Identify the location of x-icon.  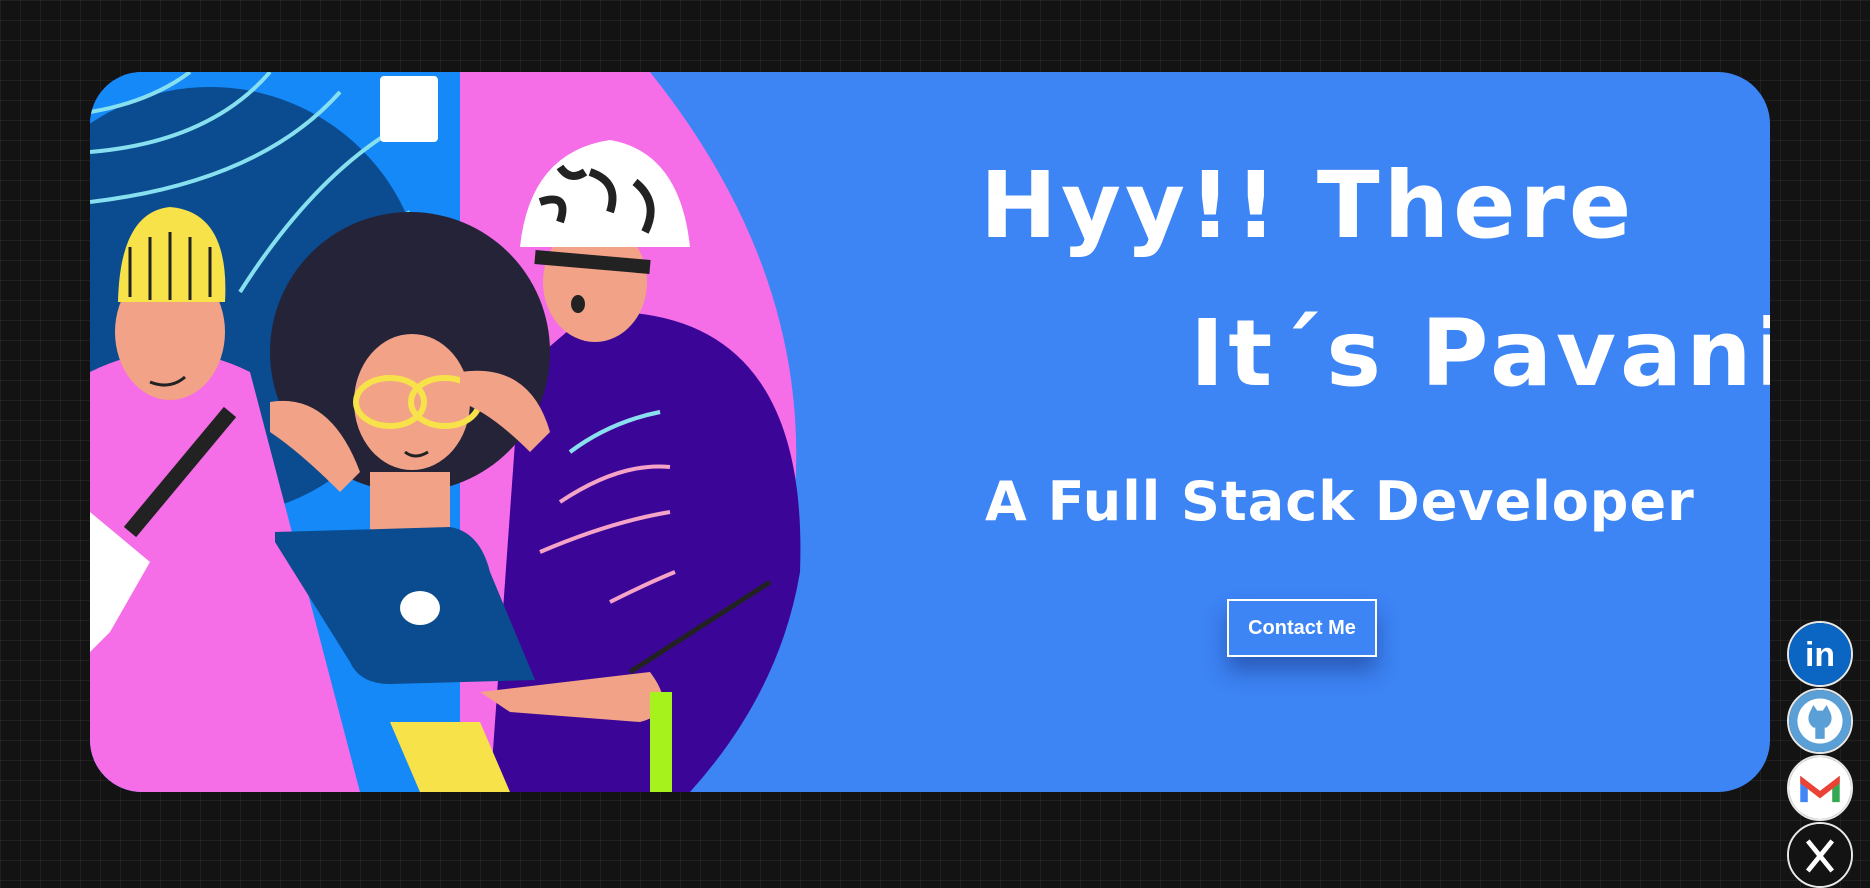
(1820, 855).